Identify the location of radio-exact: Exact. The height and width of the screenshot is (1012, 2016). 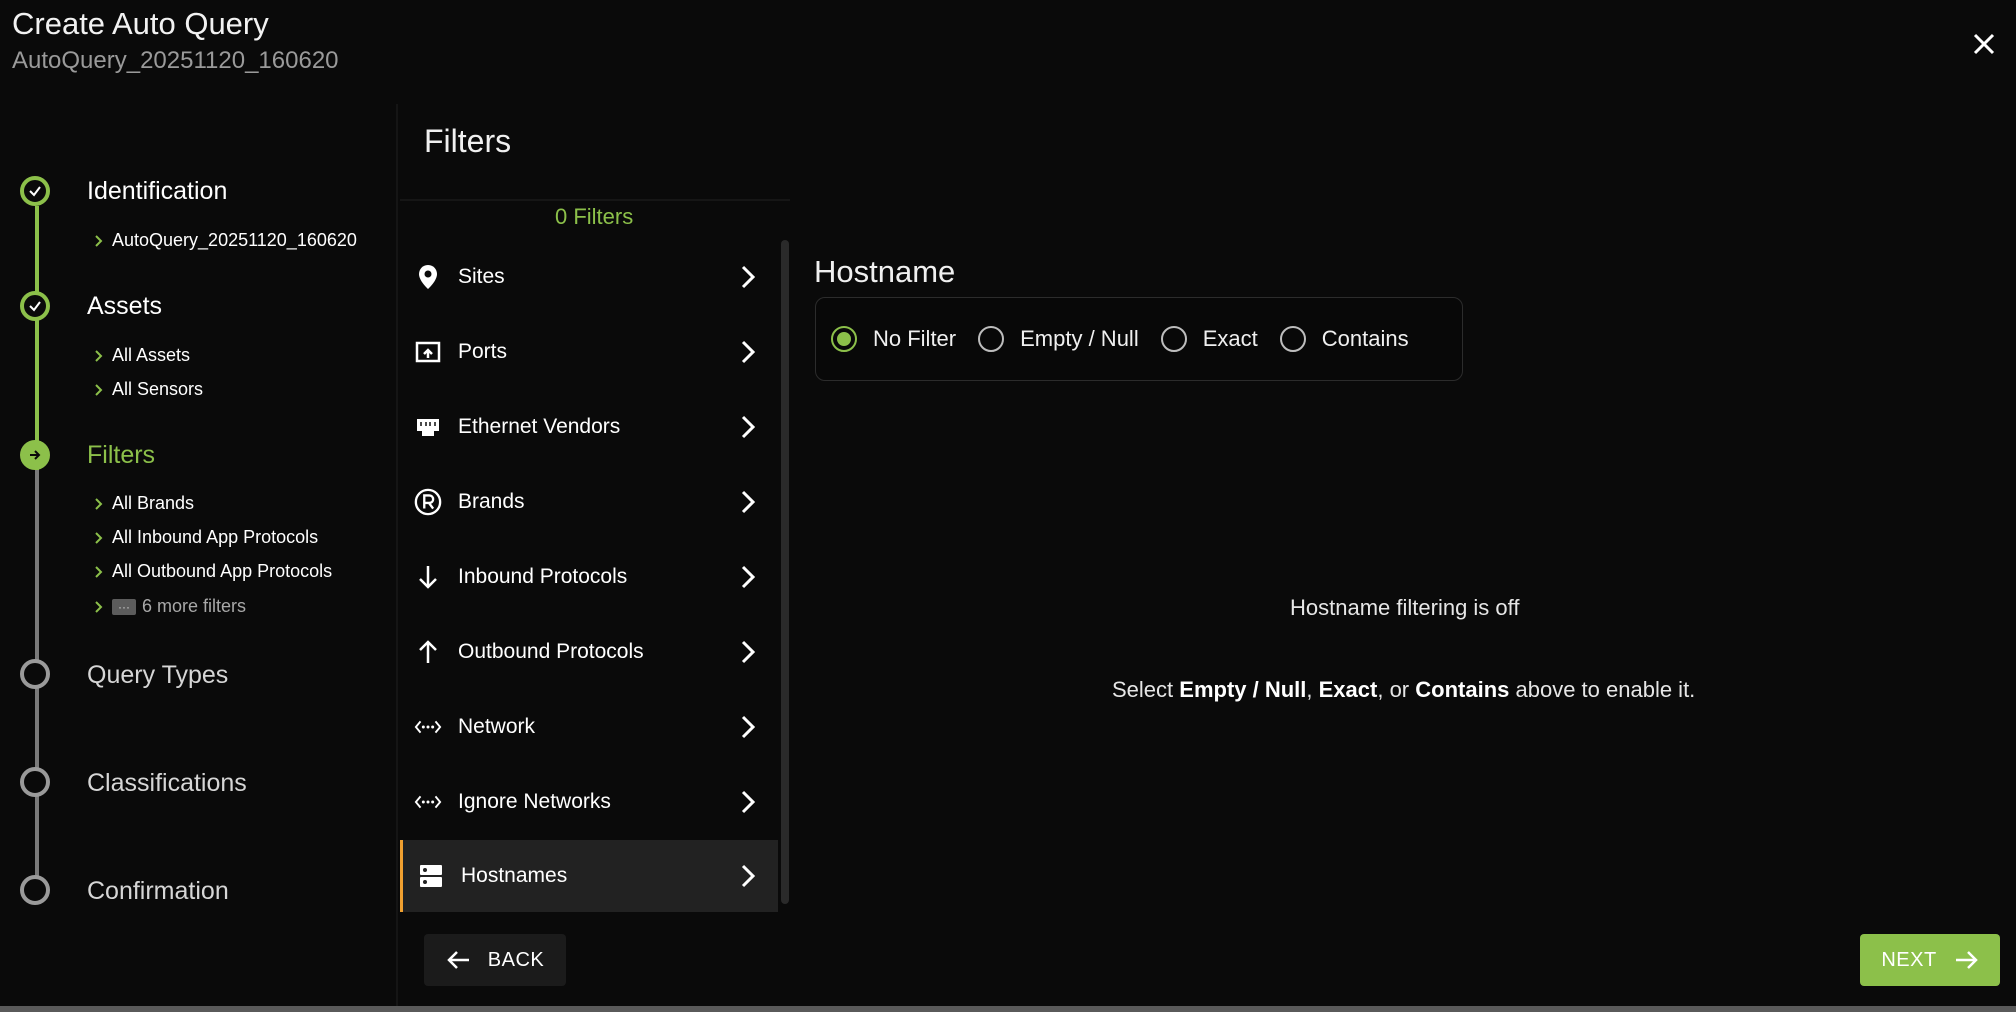
(1209, 339).